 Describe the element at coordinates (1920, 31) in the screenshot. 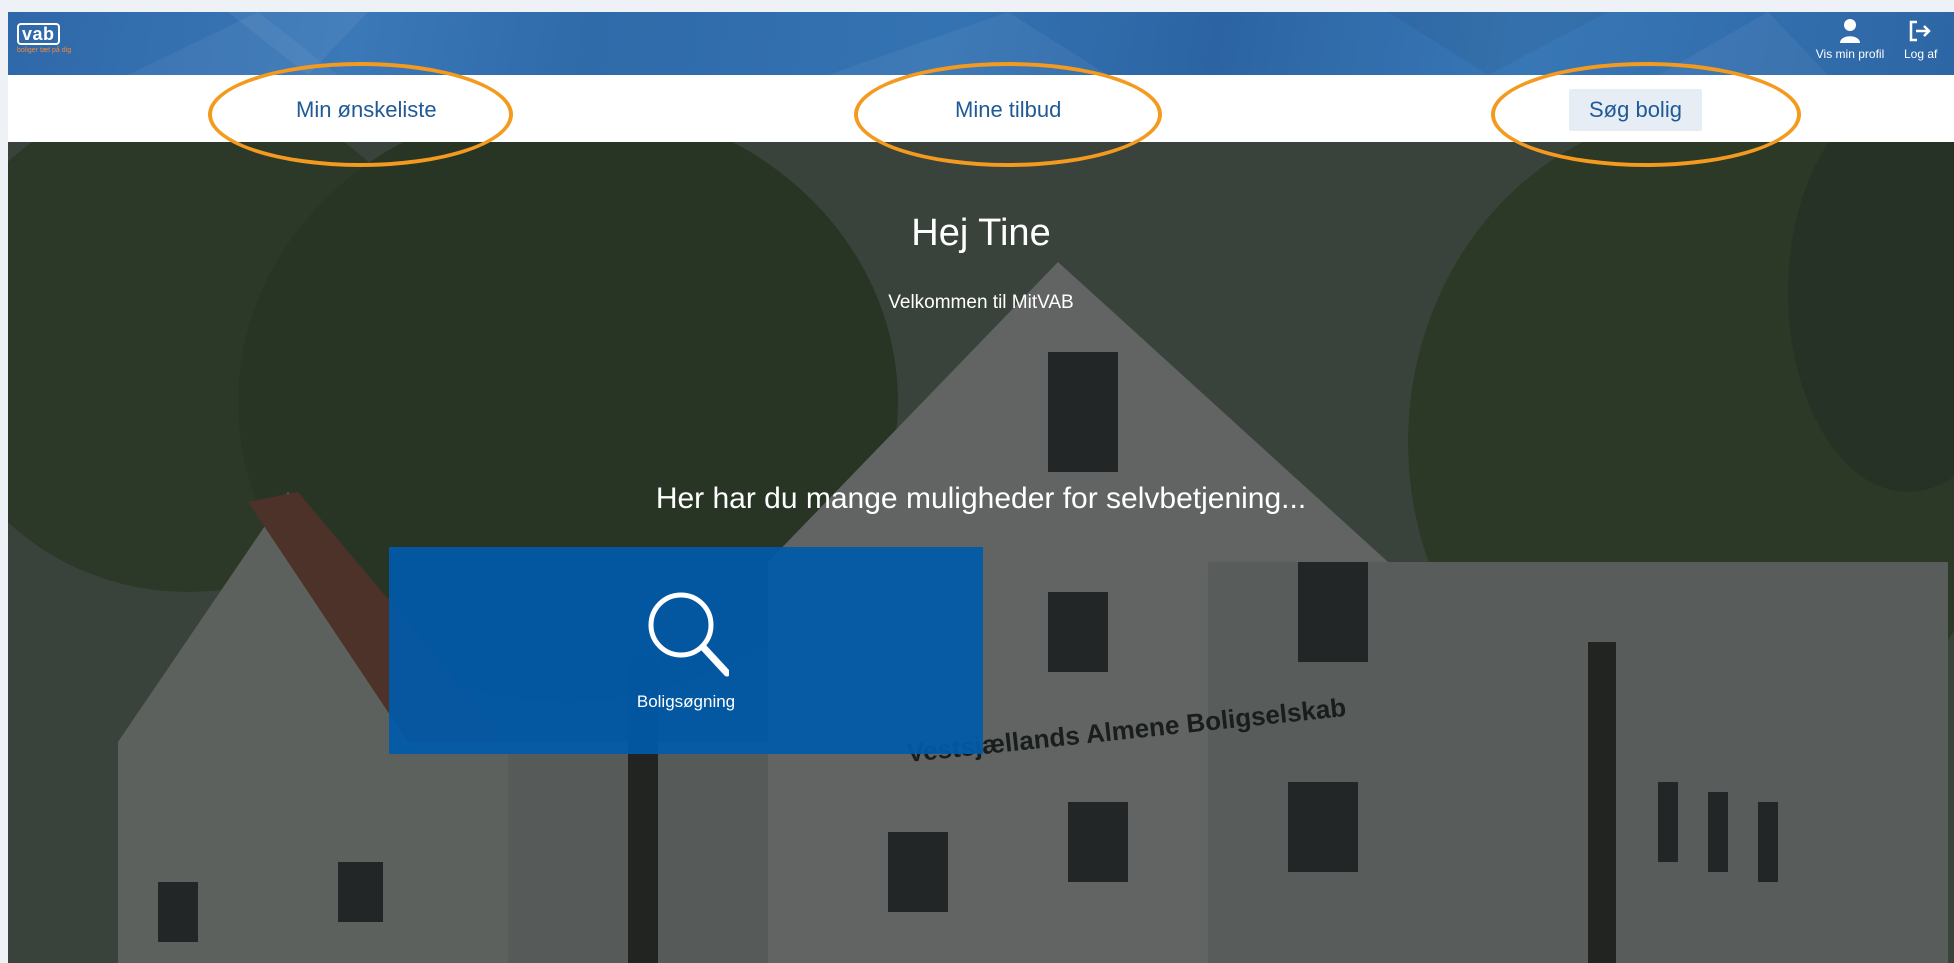

I see `logout-icon` at that location.